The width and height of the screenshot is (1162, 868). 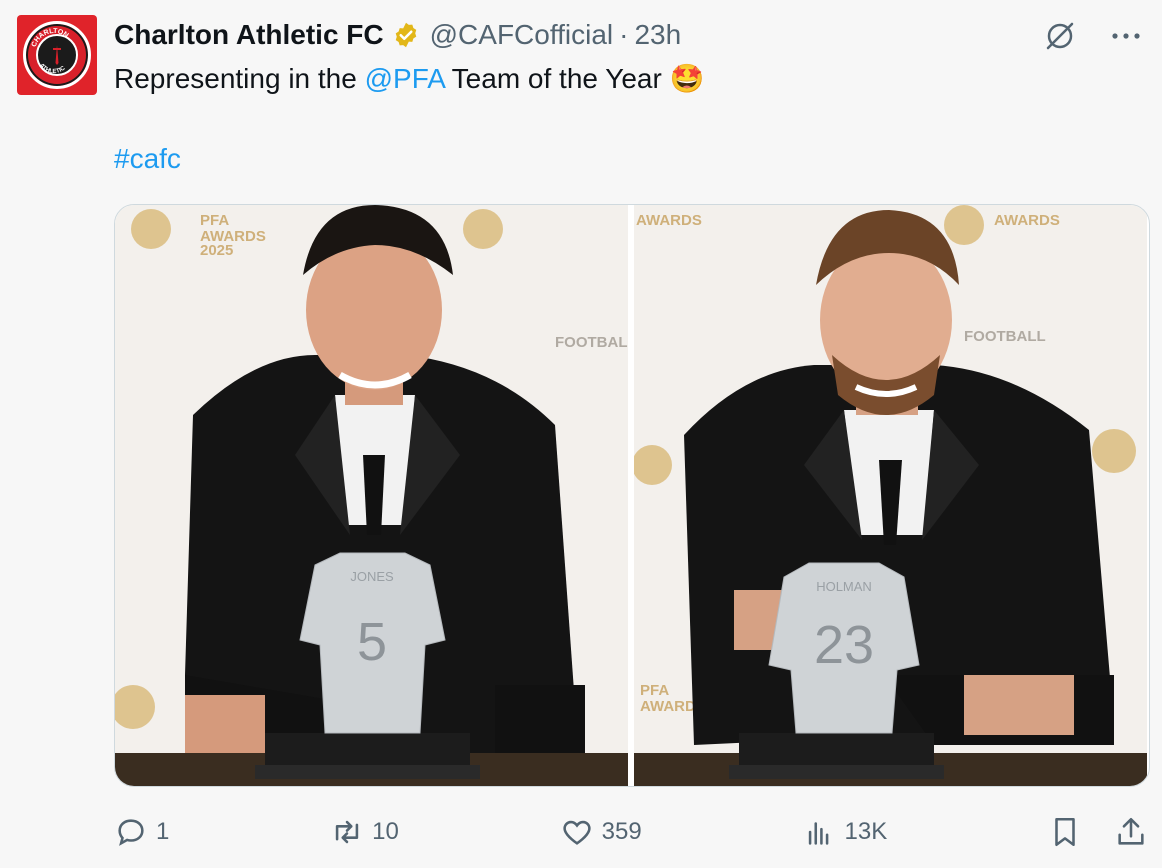 I want to click on text-before: Representing in the, so click(x=239, y=78).